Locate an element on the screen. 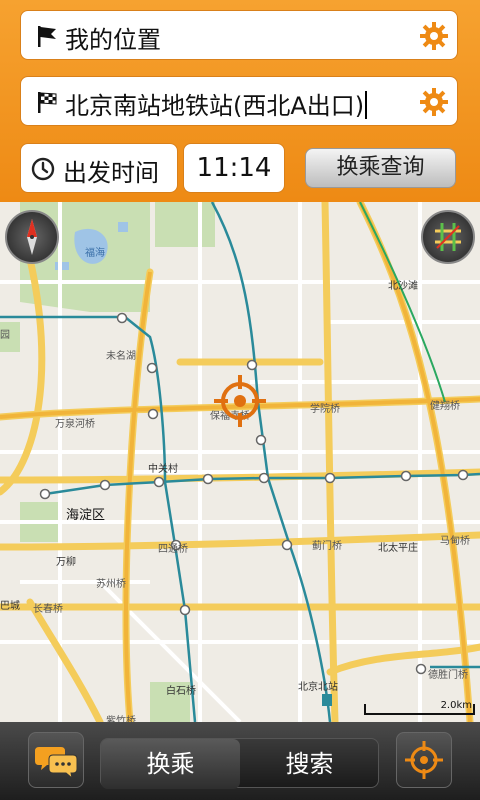  tab-search: 搜索 is located at coordinates (309, 764).